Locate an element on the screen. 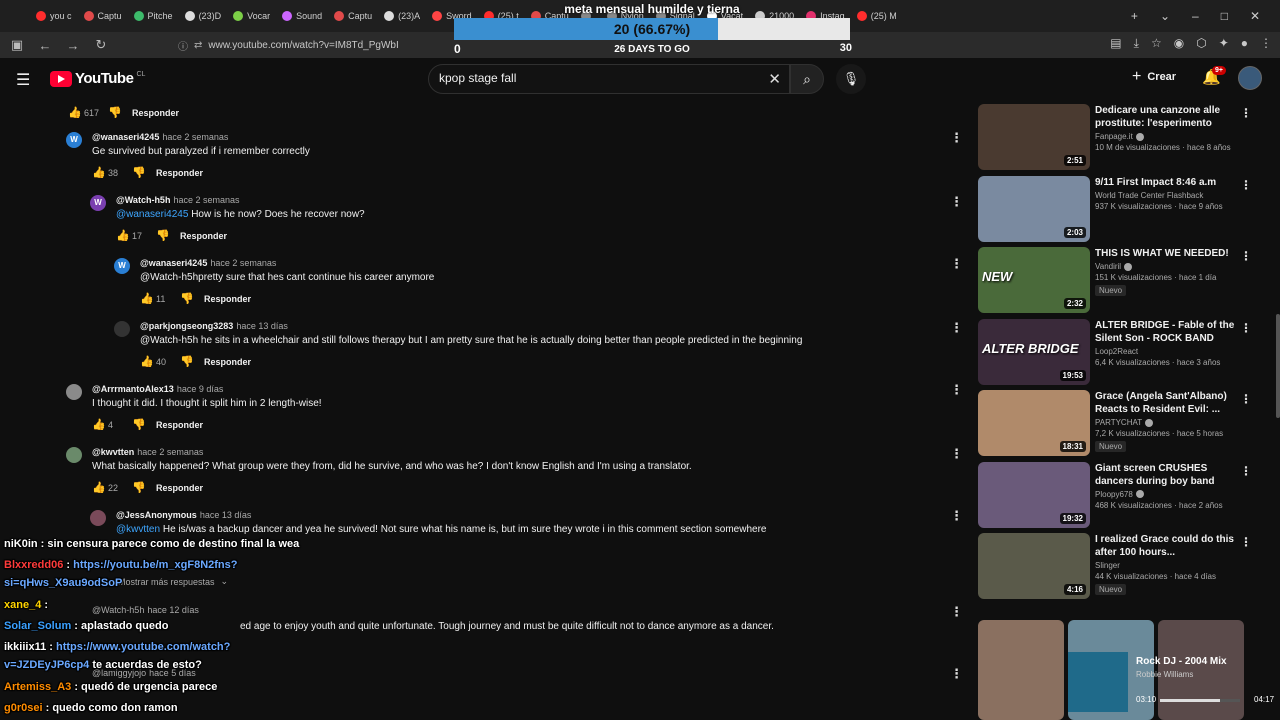  browser-menu-icon: ⋮ is located at coordinates (1266, 43).